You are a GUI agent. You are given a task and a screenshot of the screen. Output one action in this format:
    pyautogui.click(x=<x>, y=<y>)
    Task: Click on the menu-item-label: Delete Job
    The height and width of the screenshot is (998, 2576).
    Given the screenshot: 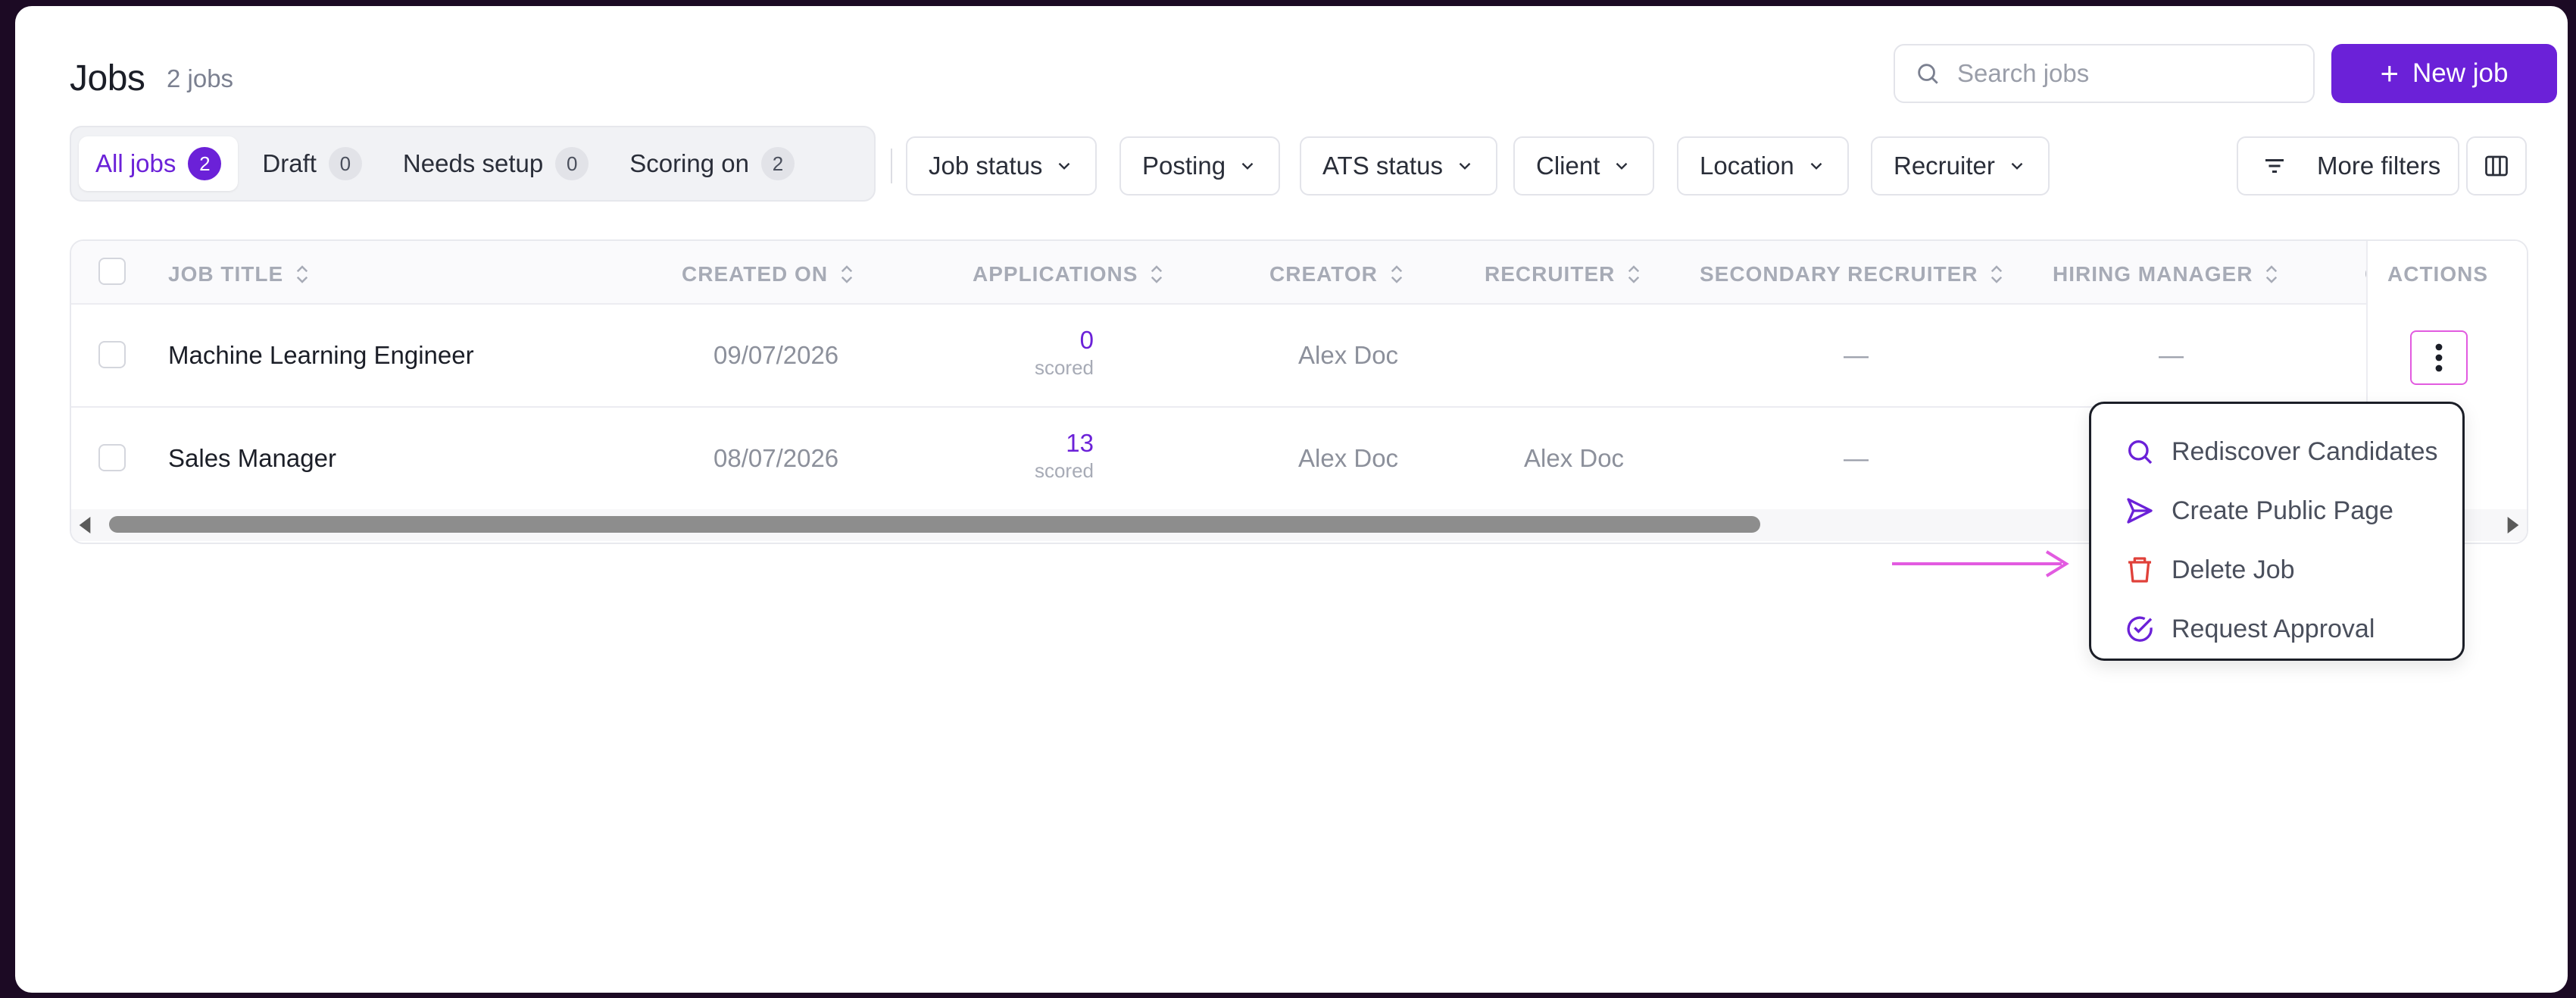 What is the action you would take?
    pyautogui.click(x=2234, y=569)
    